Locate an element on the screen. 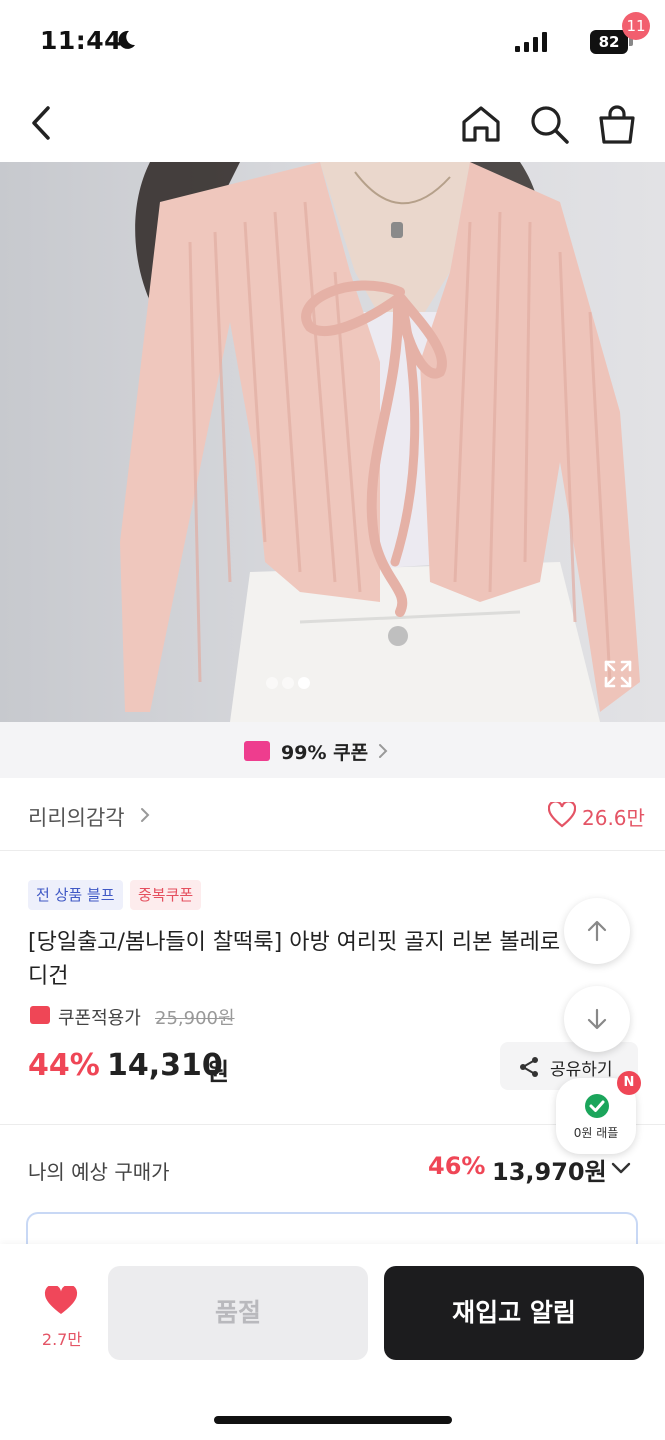  search-icon is located at coordinates (549, 124).